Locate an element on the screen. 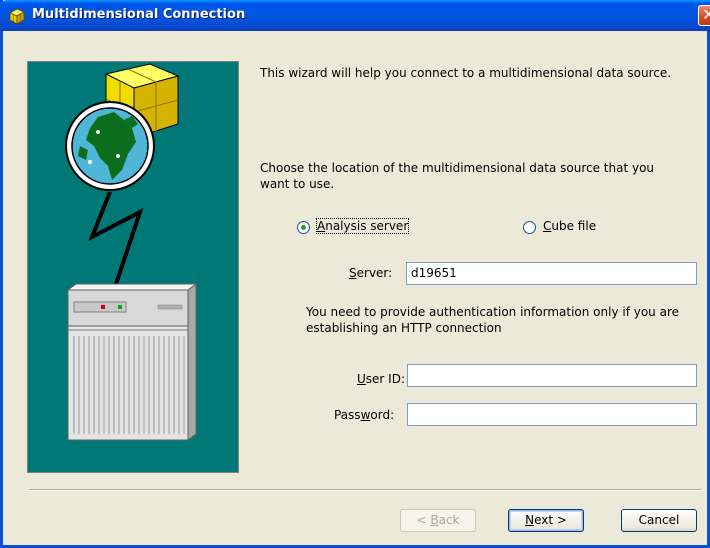 The image size is (710, 548). analysis-server-label: Analysis server is located at coordinates (362, 226).